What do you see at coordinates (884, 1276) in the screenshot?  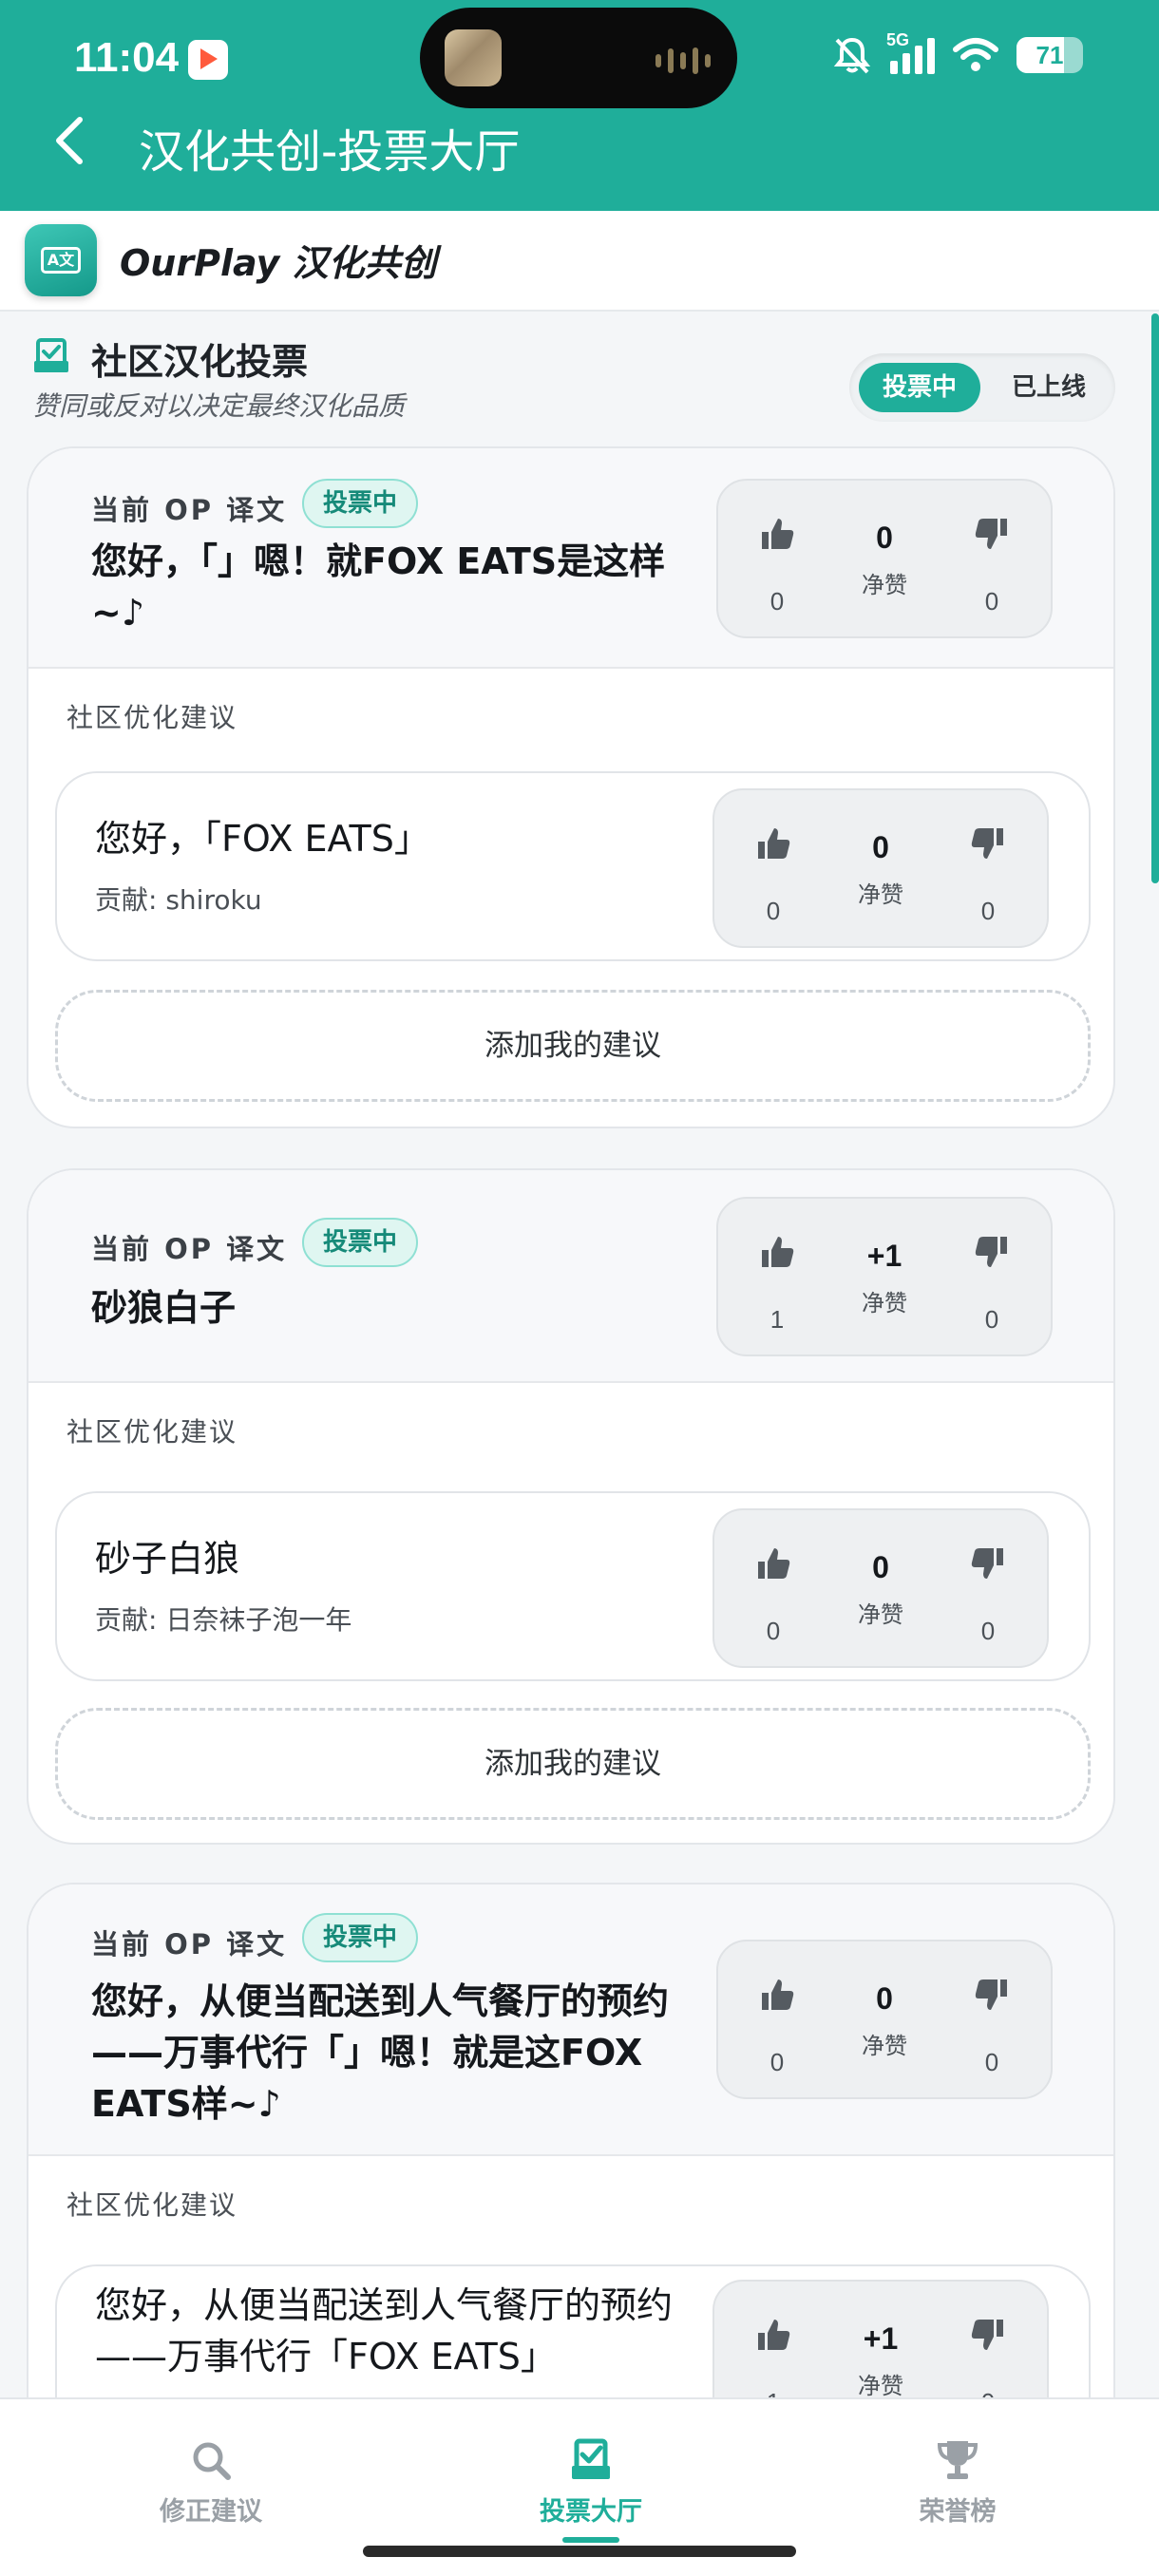 I see `op-vote-panel: 1 +1 净赞 0` at bounding box center [884, 1276].